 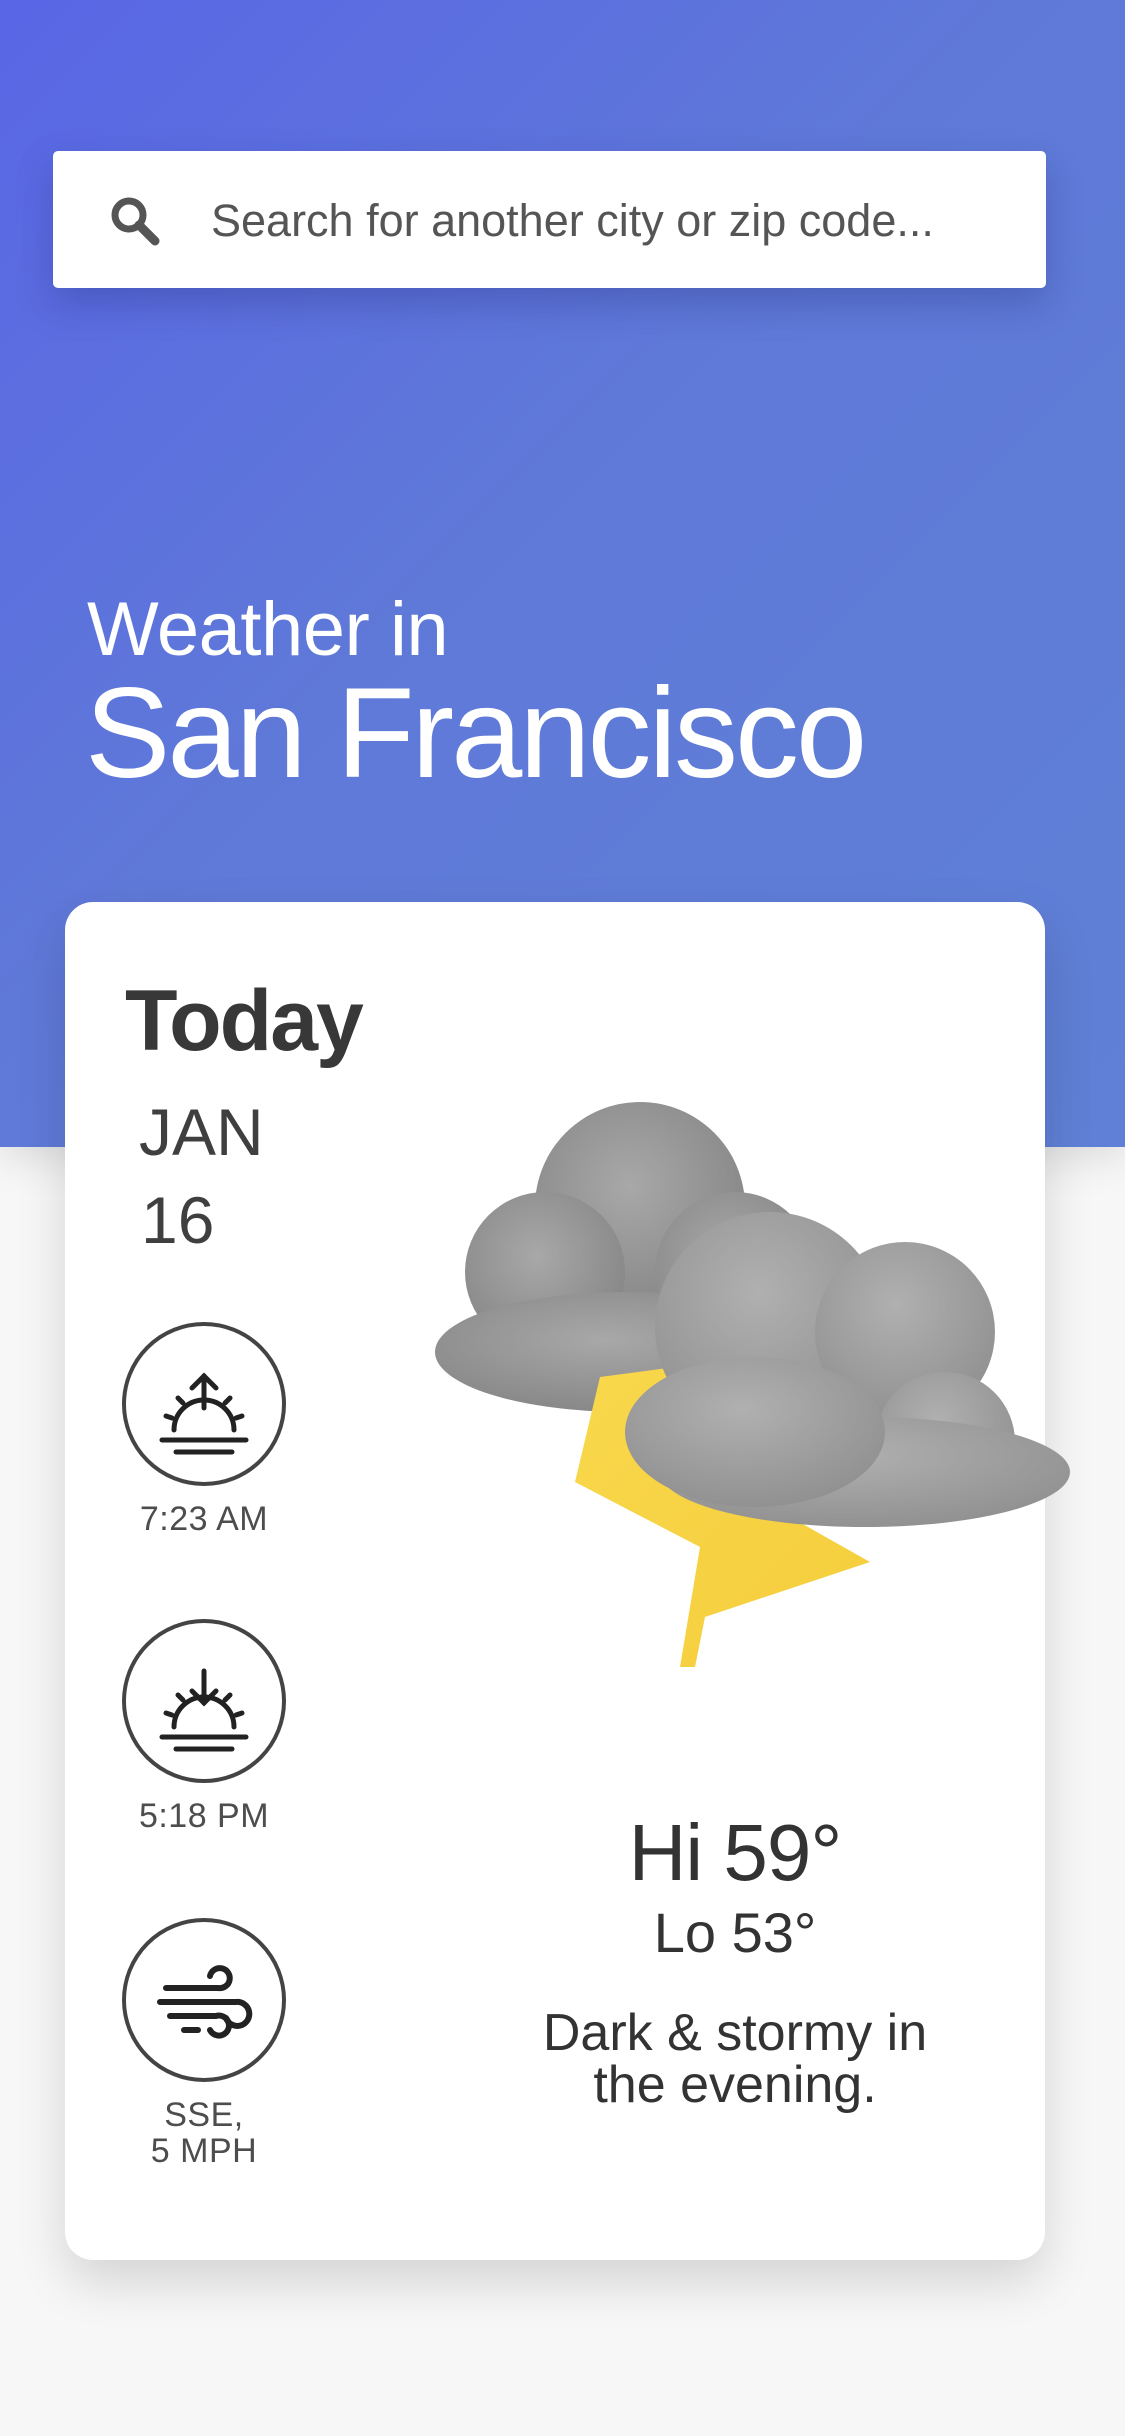 What do you see at coordinates (735, 1932) in the screenshot?
I see `low-temperature: Lo 53°` at bounding box center [735, 1932].